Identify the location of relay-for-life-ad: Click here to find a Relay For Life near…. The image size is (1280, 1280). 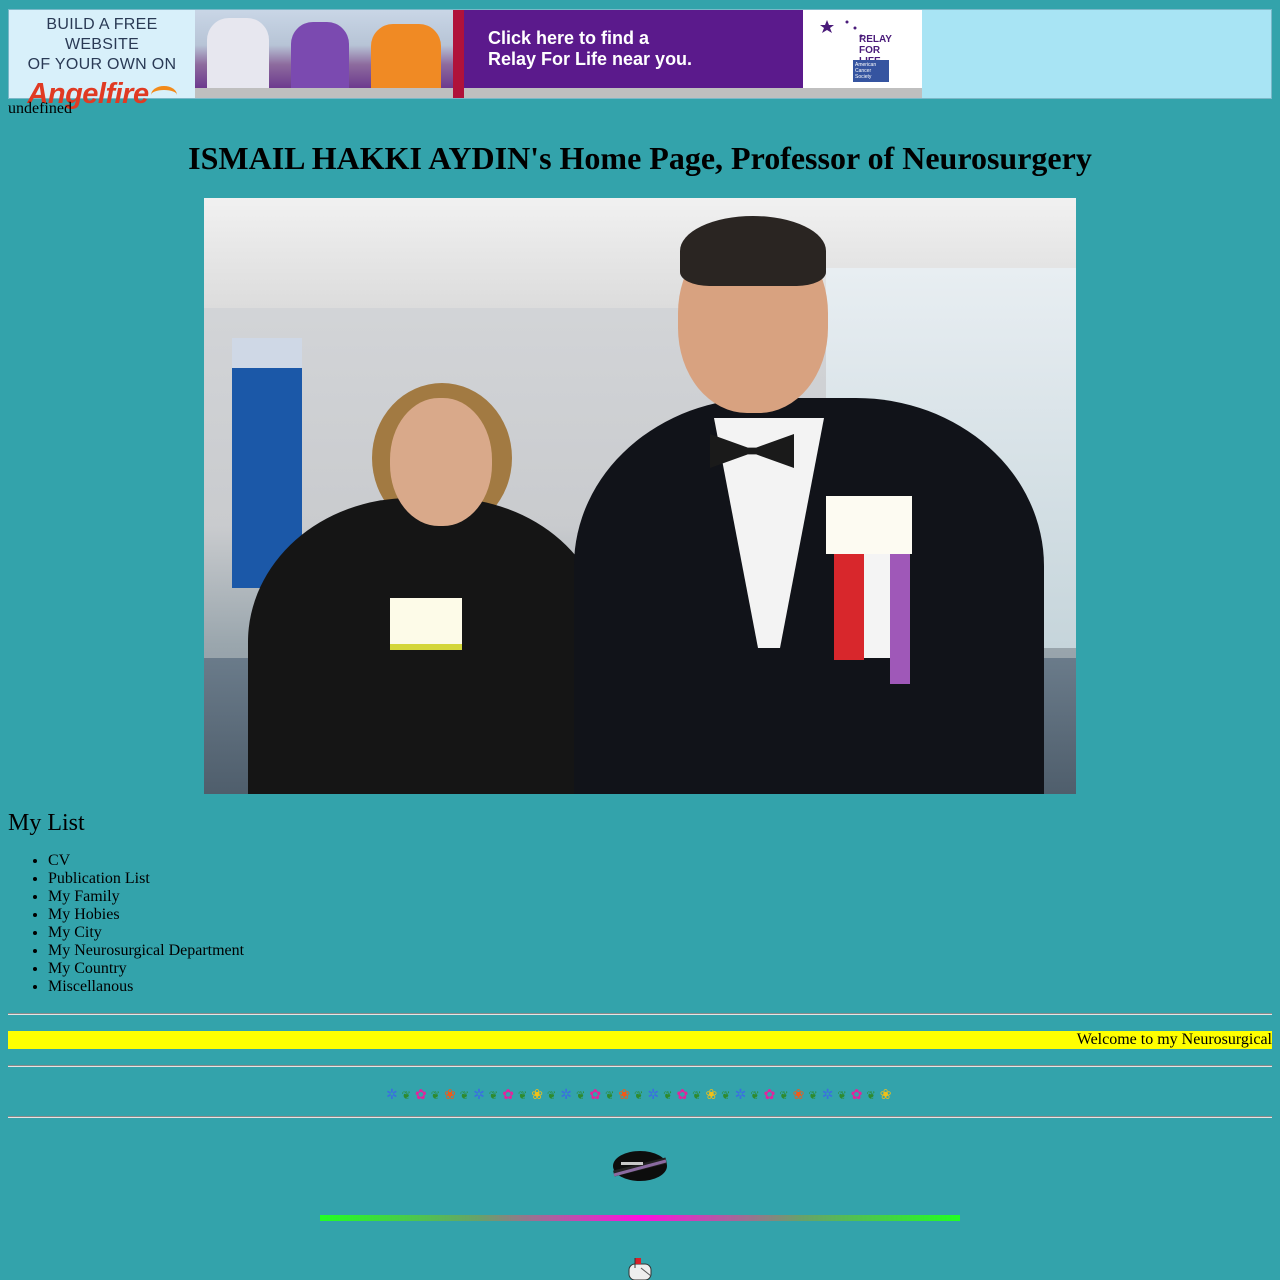
(558, 54).